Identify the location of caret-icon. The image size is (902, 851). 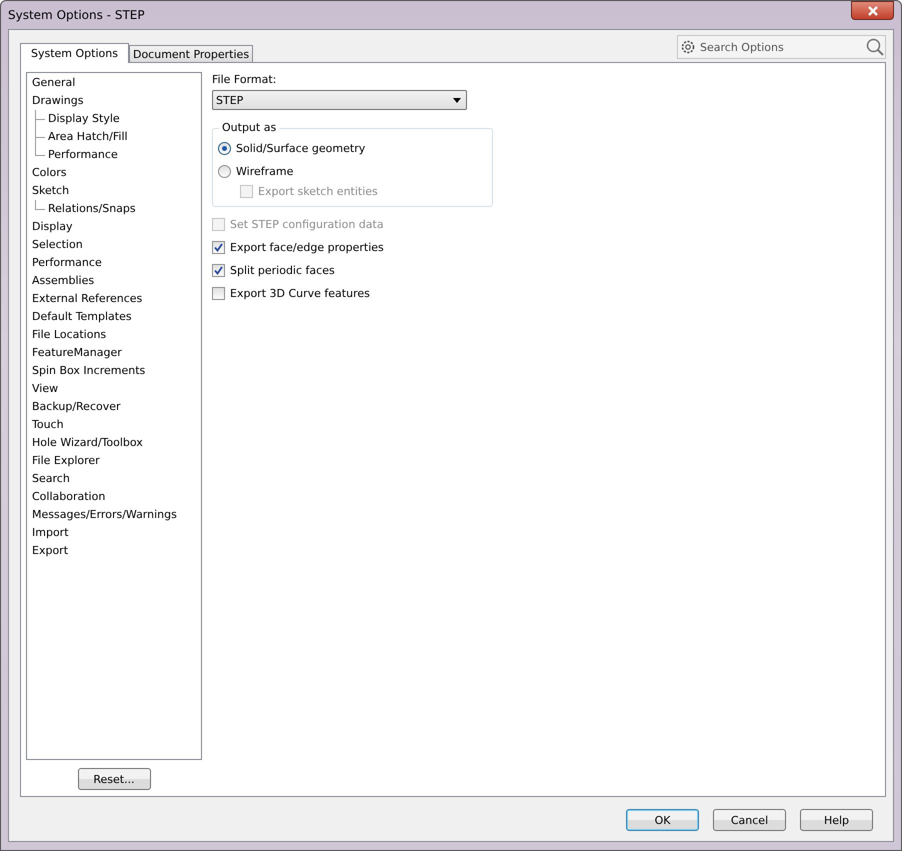
(457, 100).